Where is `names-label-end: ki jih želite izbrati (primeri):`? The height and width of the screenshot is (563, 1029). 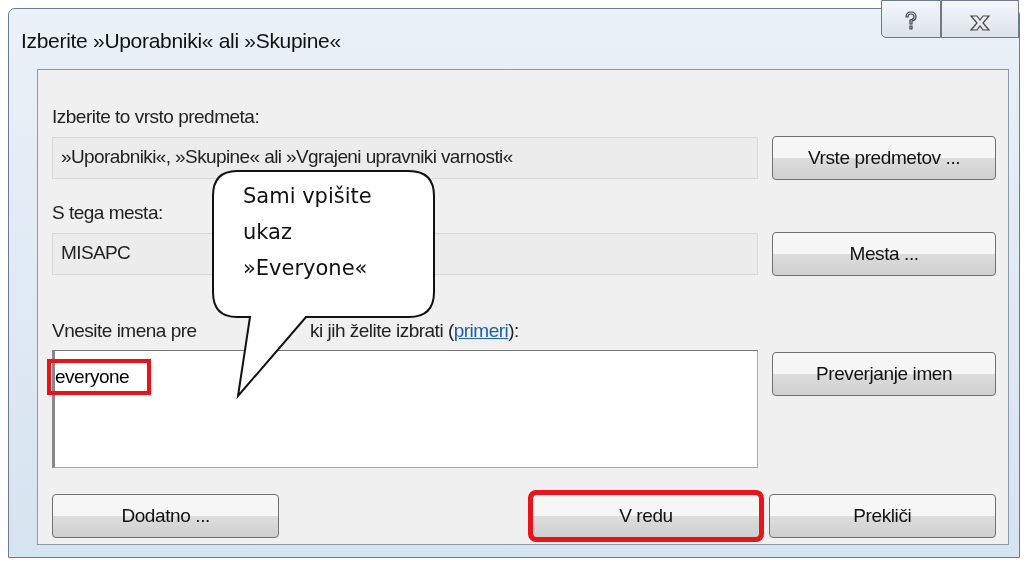 names-label-end: ki jih želite izbrati (primeri): is located at coordinates (414, 331).